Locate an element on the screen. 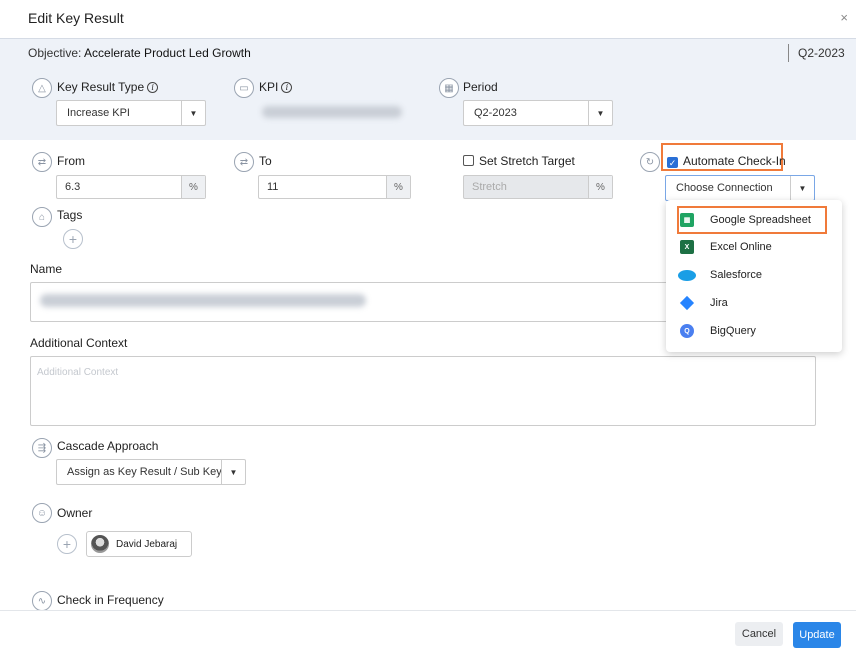  context-placeholder: Additional Context is located at coordinates (78, 372).